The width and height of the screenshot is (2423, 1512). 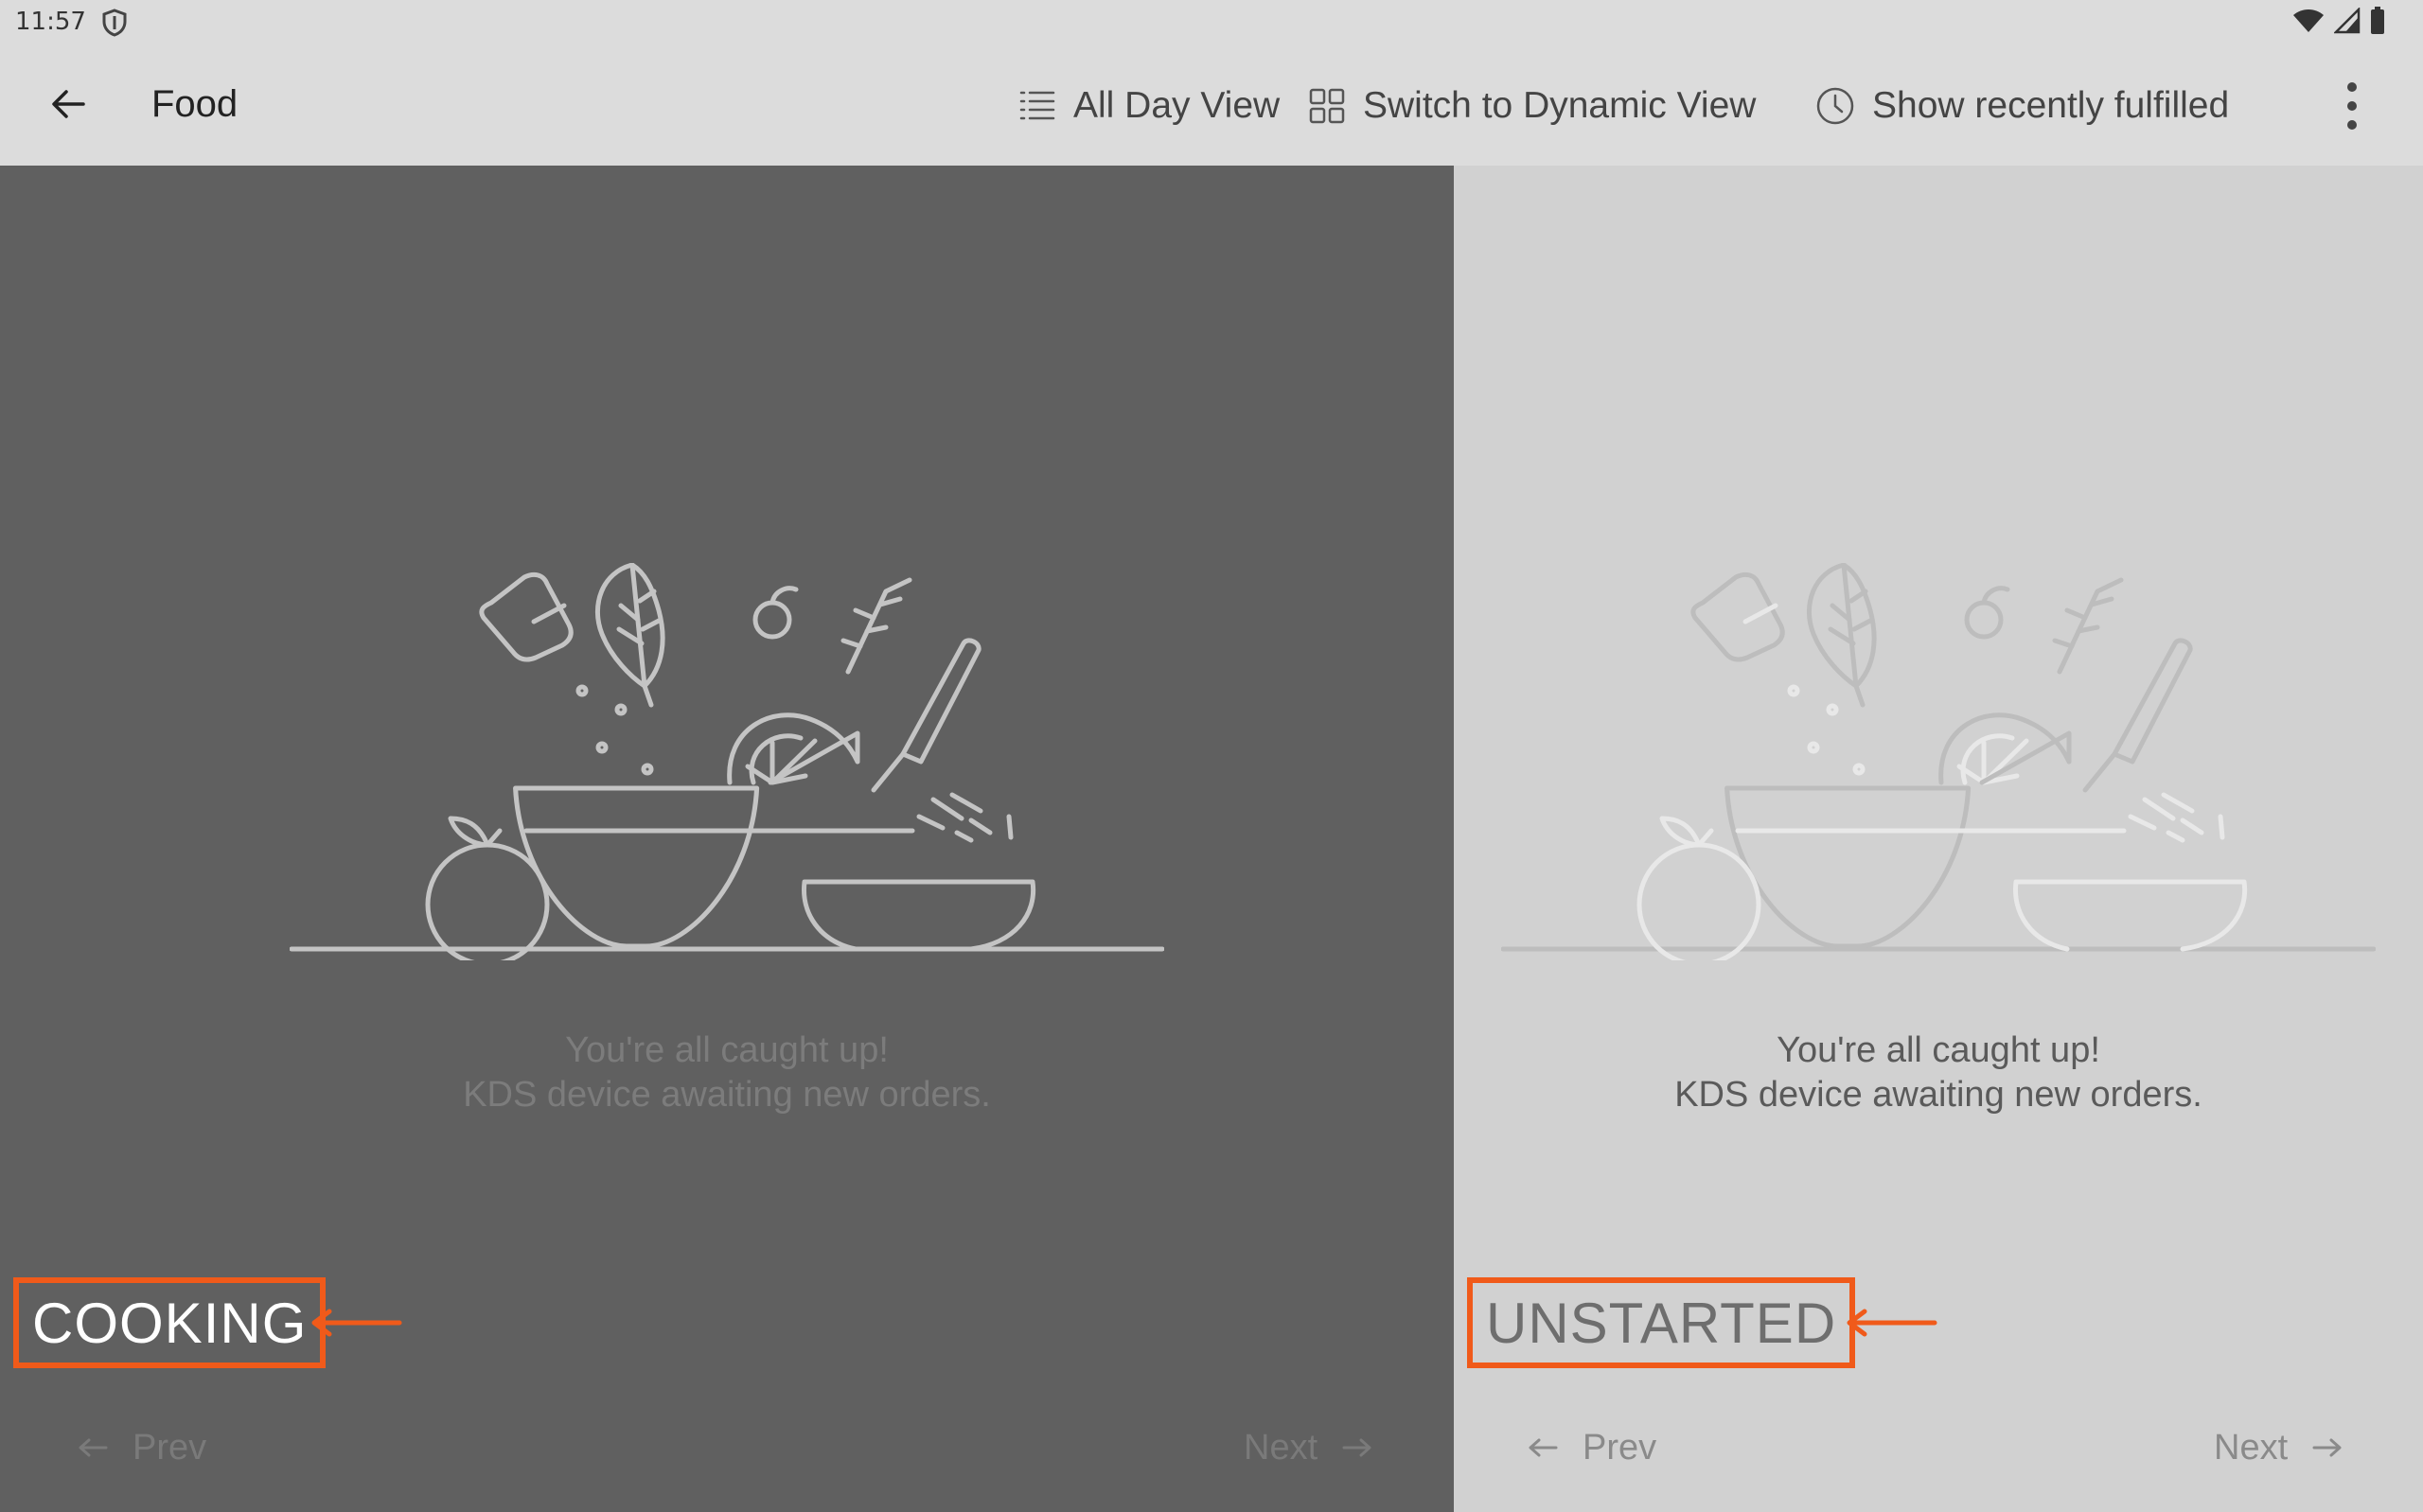 What do you see at coordinates (2308, 24) in the screenshot?
I see `wifi-icon` at bounding box center [2308, 24].